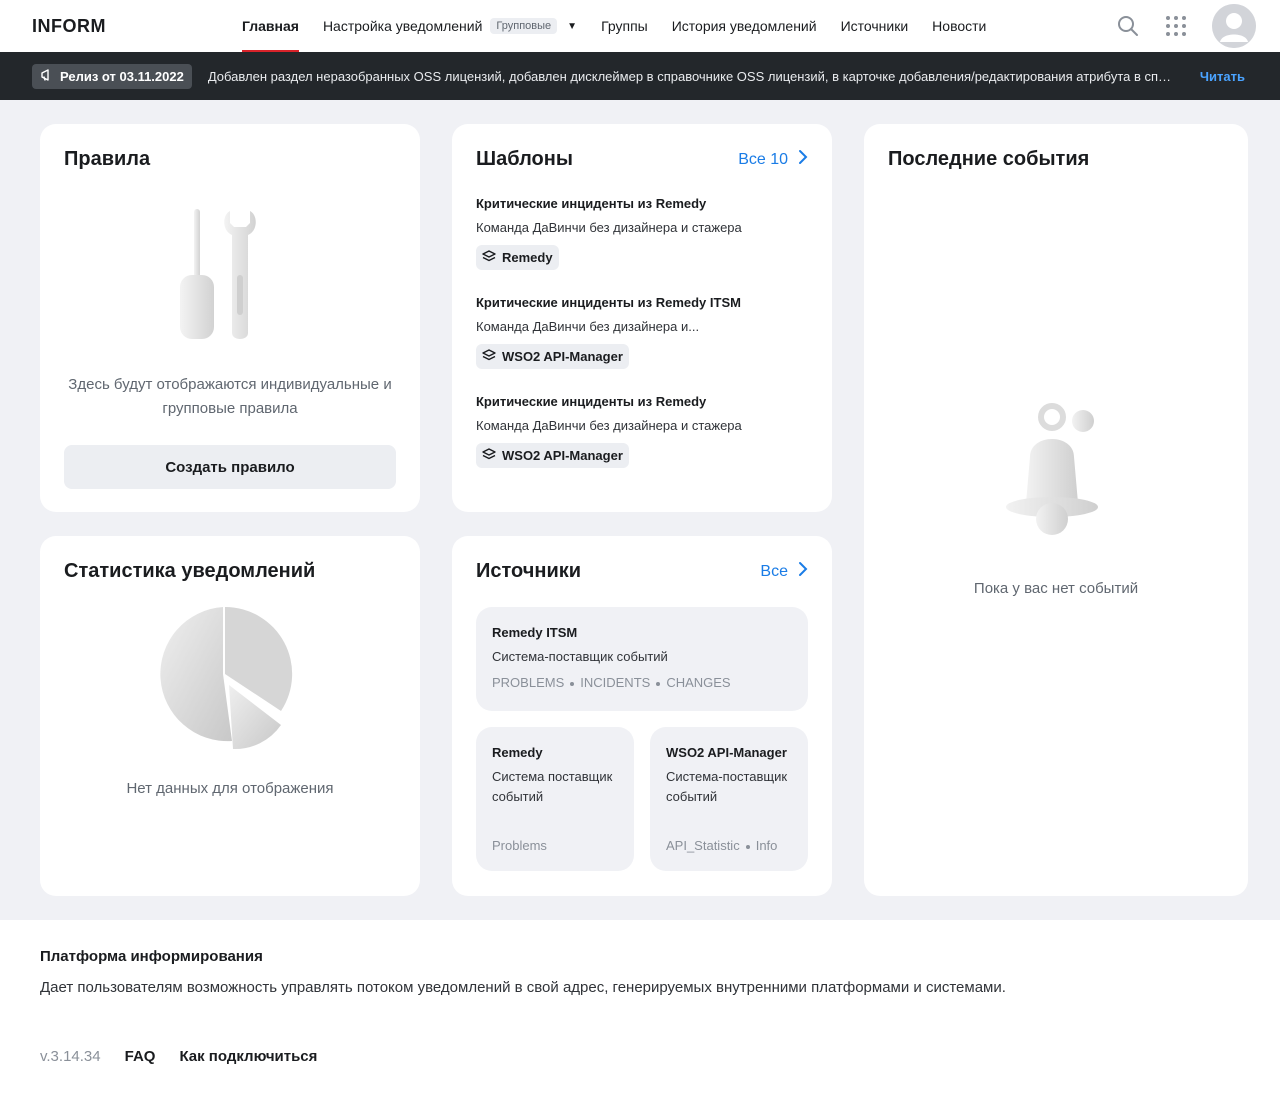 Image resolution: width=1280 pixels, height=1096 pixels. What do you see at coordinates (535, 632) in the screenshot?
I see `source-name: Remedy ITSM` at bounding box center [535, 632].